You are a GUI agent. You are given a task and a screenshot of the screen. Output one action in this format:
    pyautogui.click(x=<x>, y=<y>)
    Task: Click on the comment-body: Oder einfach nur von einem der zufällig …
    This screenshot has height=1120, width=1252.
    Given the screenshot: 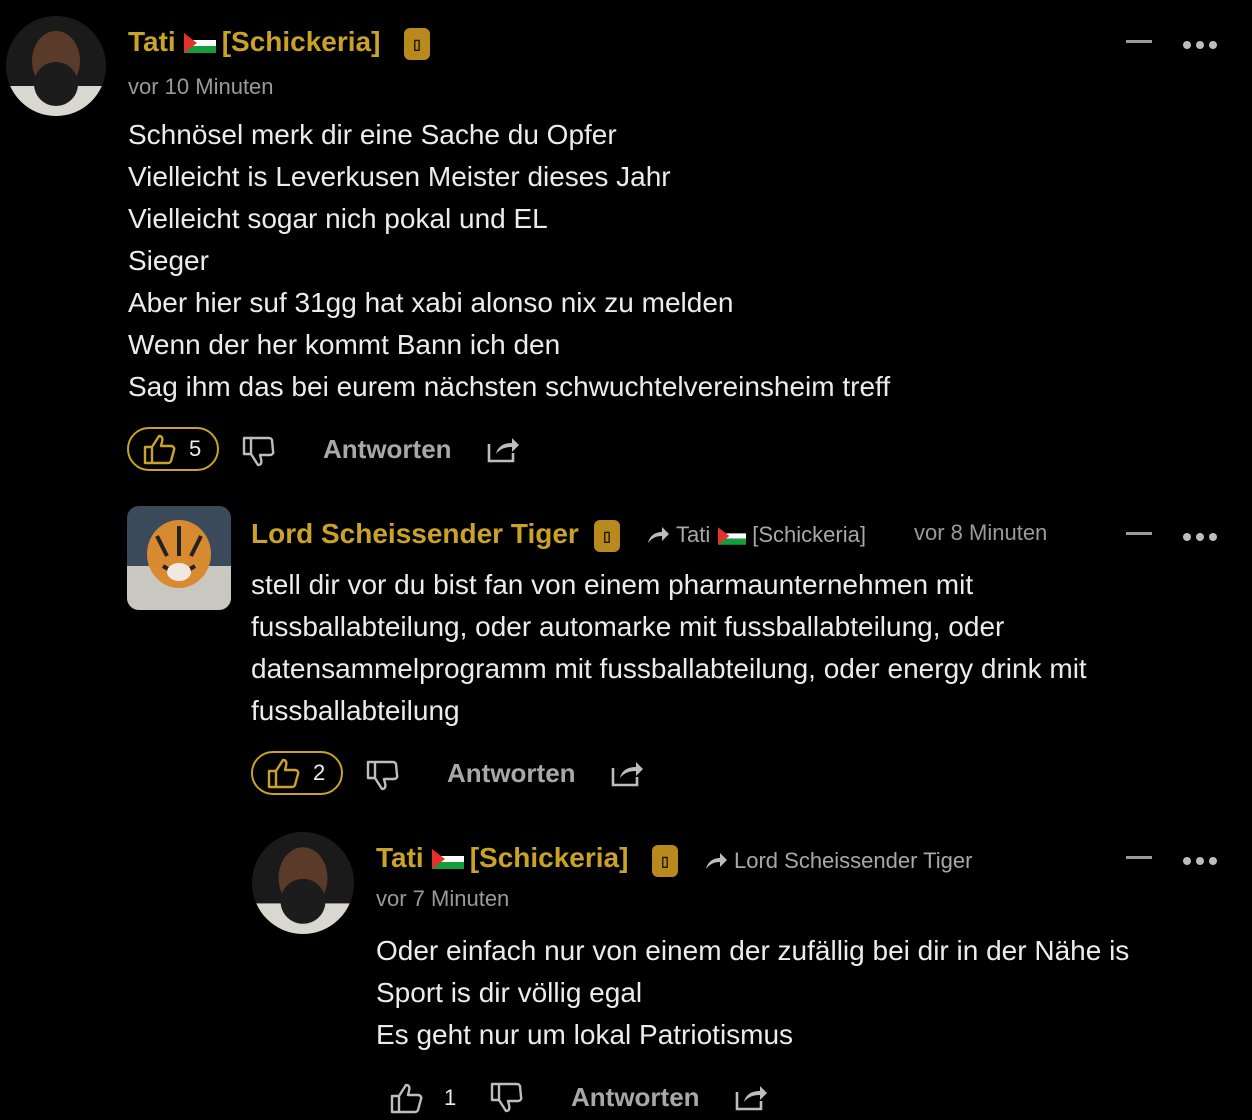 What is the action you would take?
    pyautogui.click(x=753, y=992)
    